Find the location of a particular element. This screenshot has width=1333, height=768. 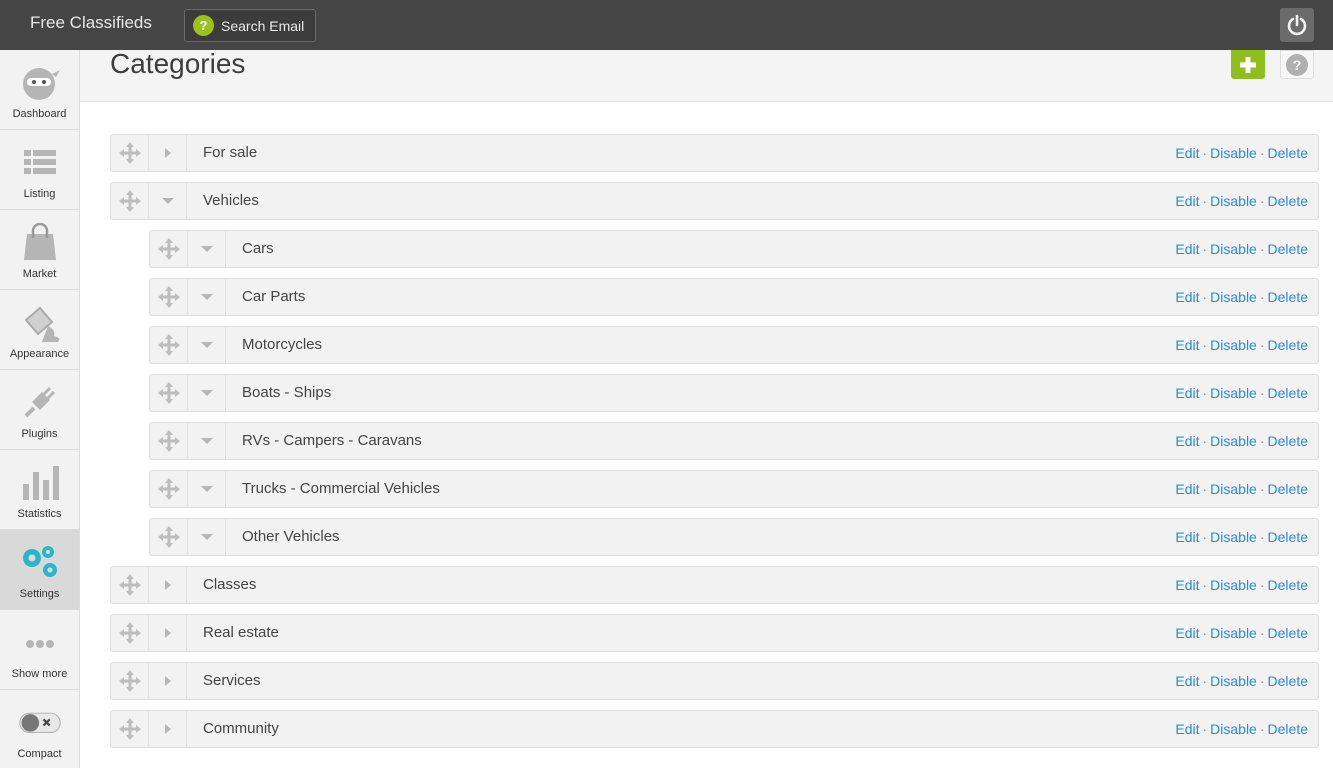

sidebar-item-label: Appearance is located at coordinates (39, 354).